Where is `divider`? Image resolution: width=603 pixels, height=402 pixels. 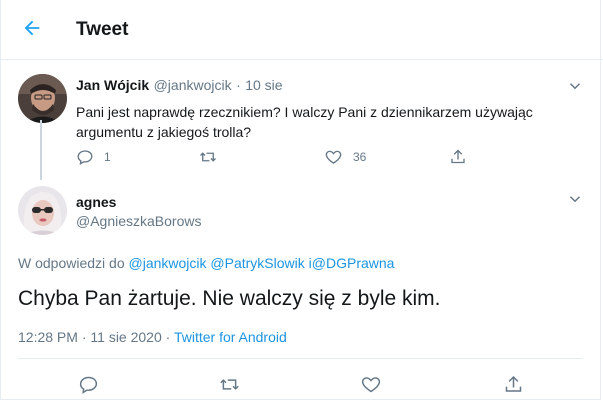
divider is located at coordinates (300, 358).